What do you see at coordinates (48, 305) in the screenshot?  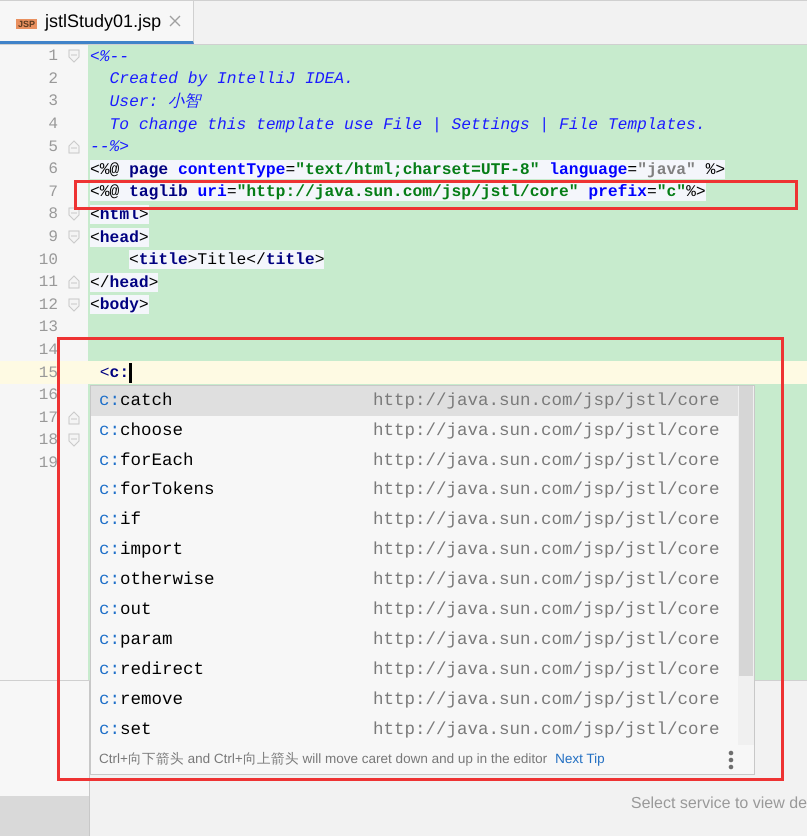 I see `line-number: 12` at bounding box center [48, 305].